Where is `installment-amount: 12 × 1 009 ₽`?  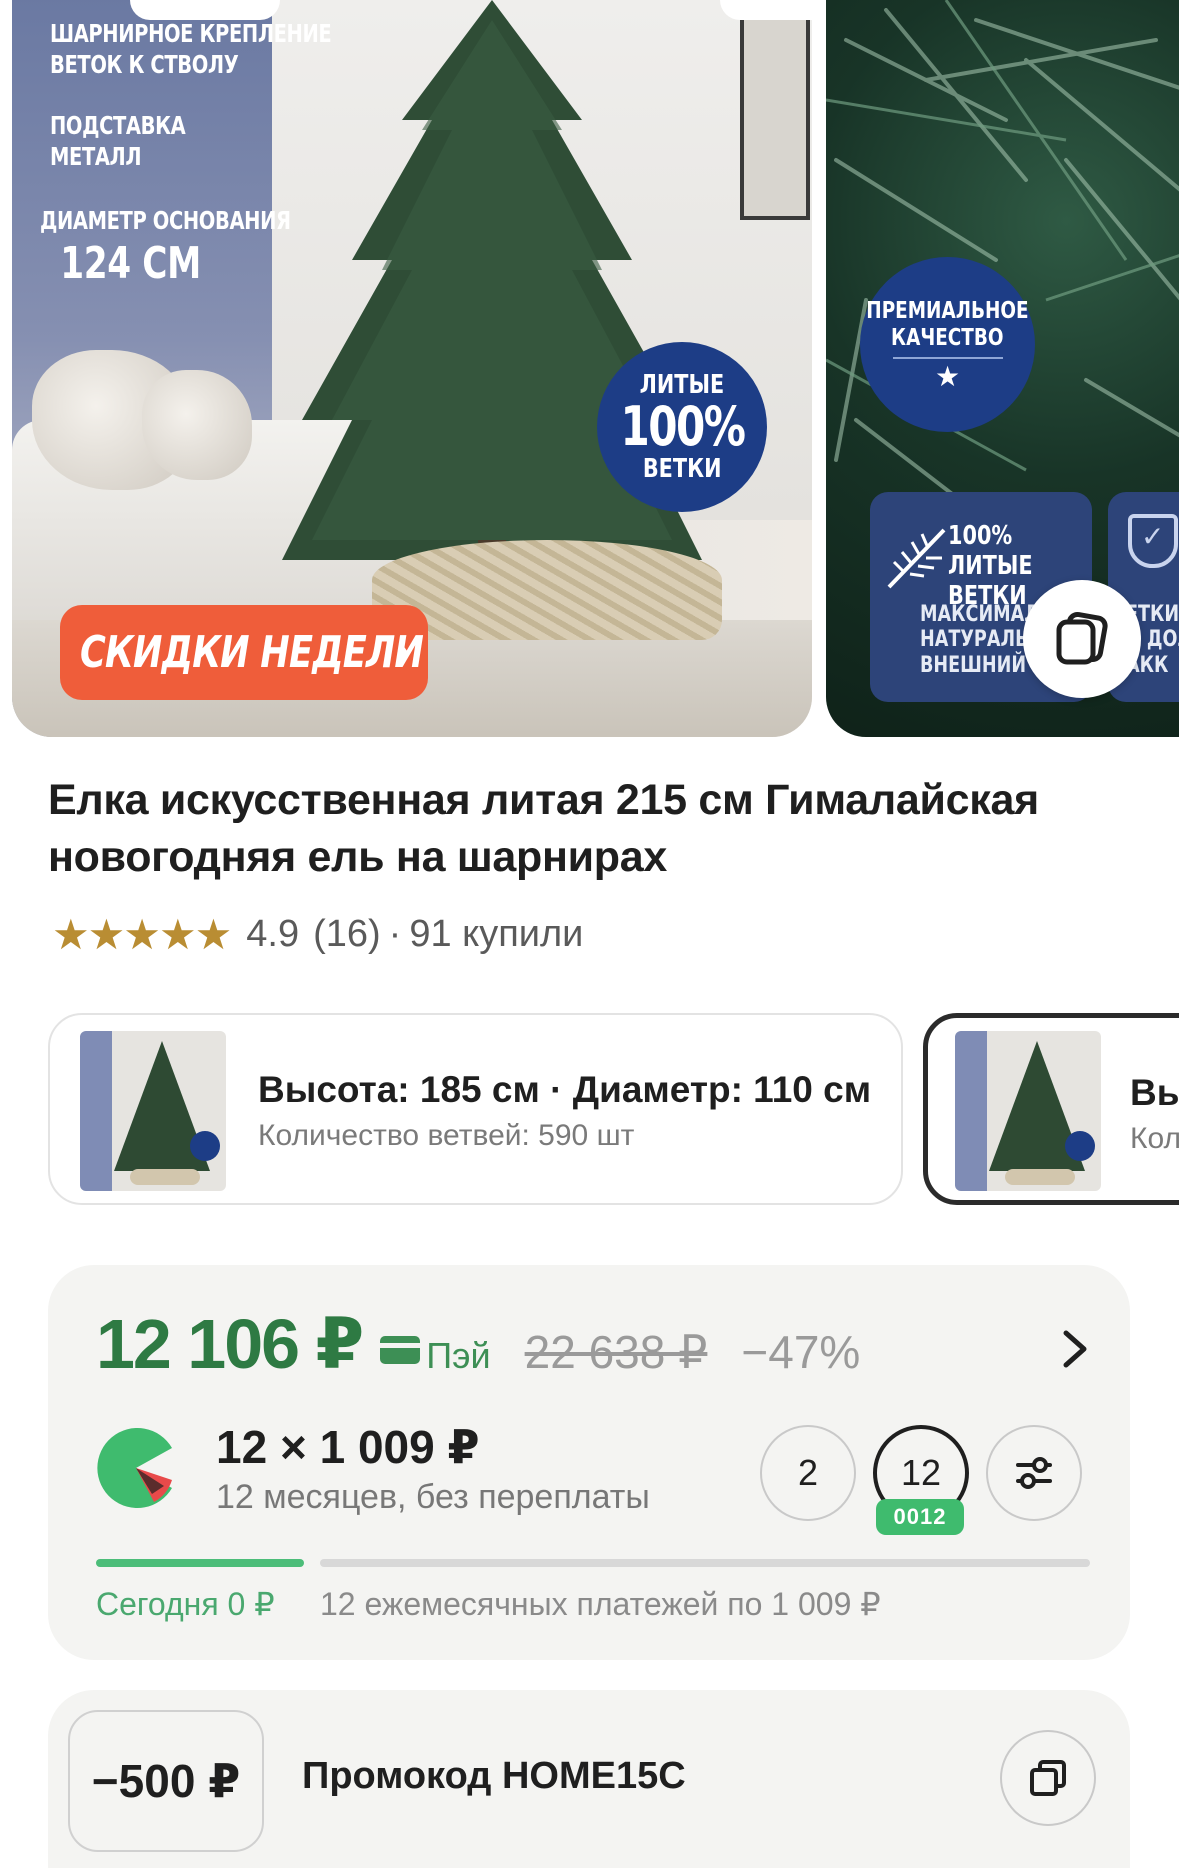 installment-amount: 12 × 1 009 ₽ is located at coordinates (348, 1447).